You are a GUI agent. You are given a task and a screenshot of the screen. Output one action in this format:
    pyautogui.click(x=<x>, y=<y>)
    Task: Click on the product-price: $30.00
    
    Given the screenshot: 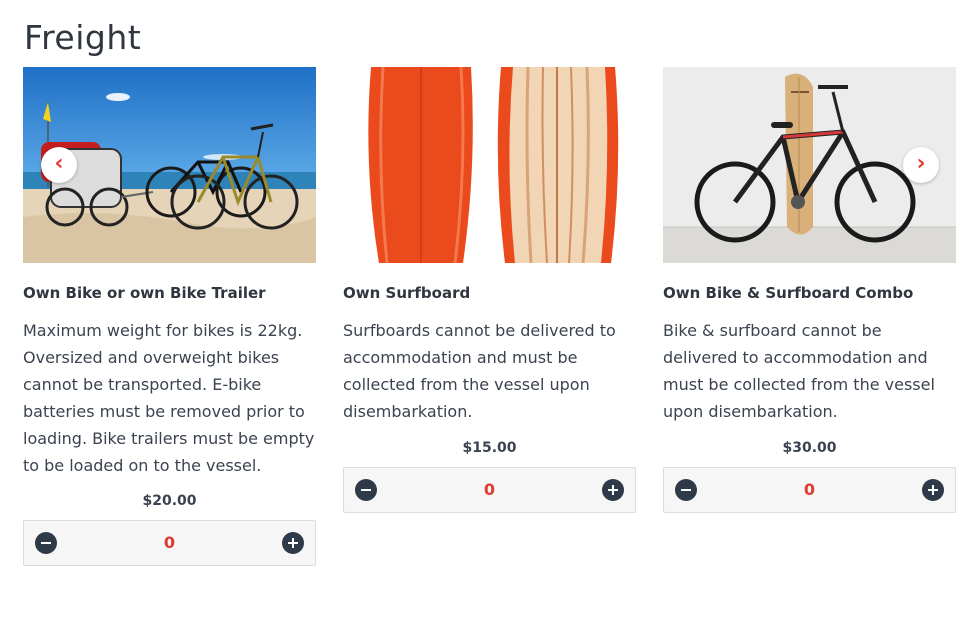 What is the action you would take?
    pyautogui.click(x=809, y=448)
    